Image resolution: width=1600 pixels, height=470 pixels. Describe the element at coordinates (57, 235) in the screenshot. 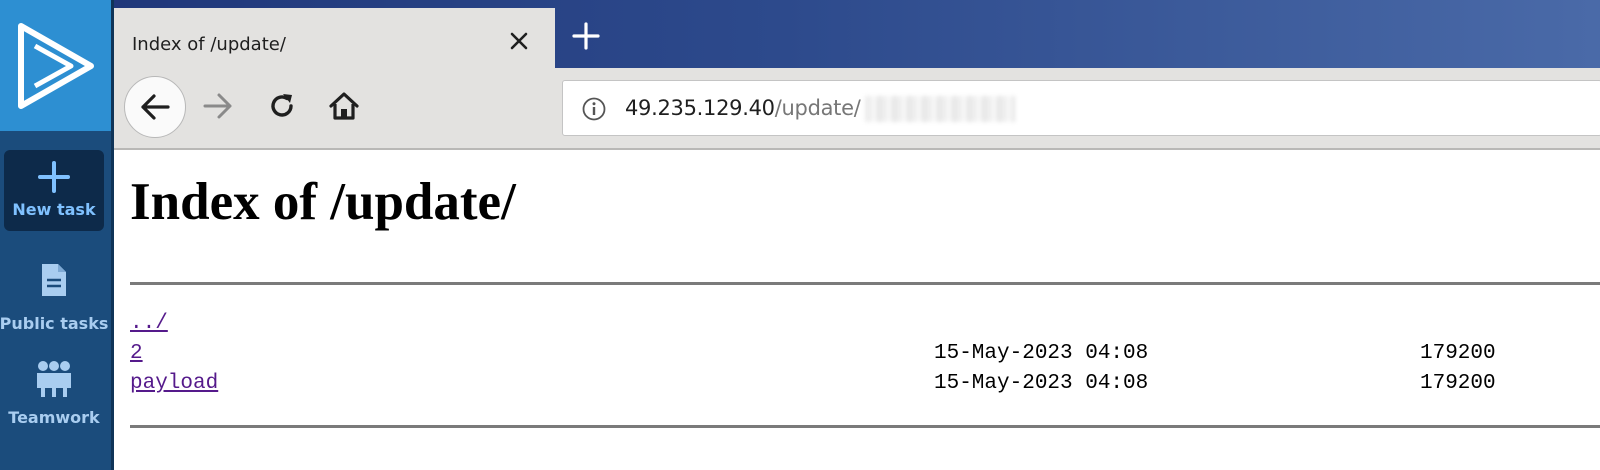

I see `app-sidebar: New task Public tasks Teamwork` at that location.